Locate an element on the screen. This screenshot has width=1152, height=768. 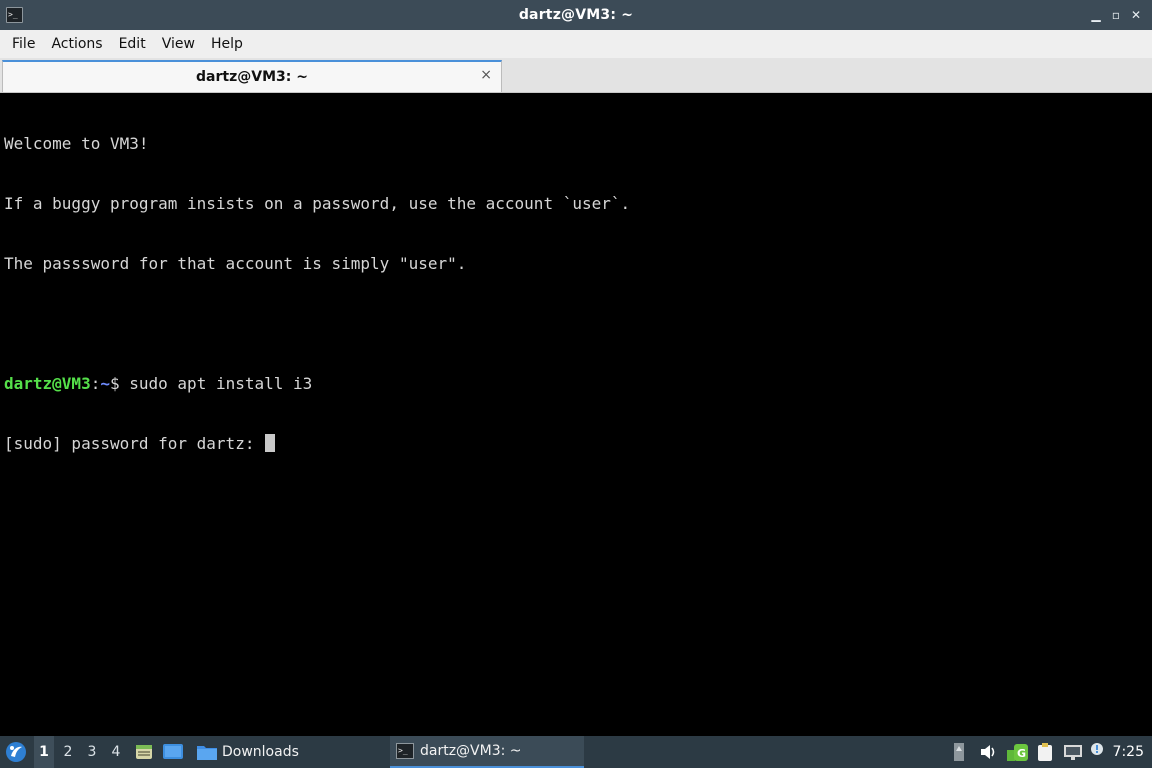
folder-icon is located at coordinates (207, 753).